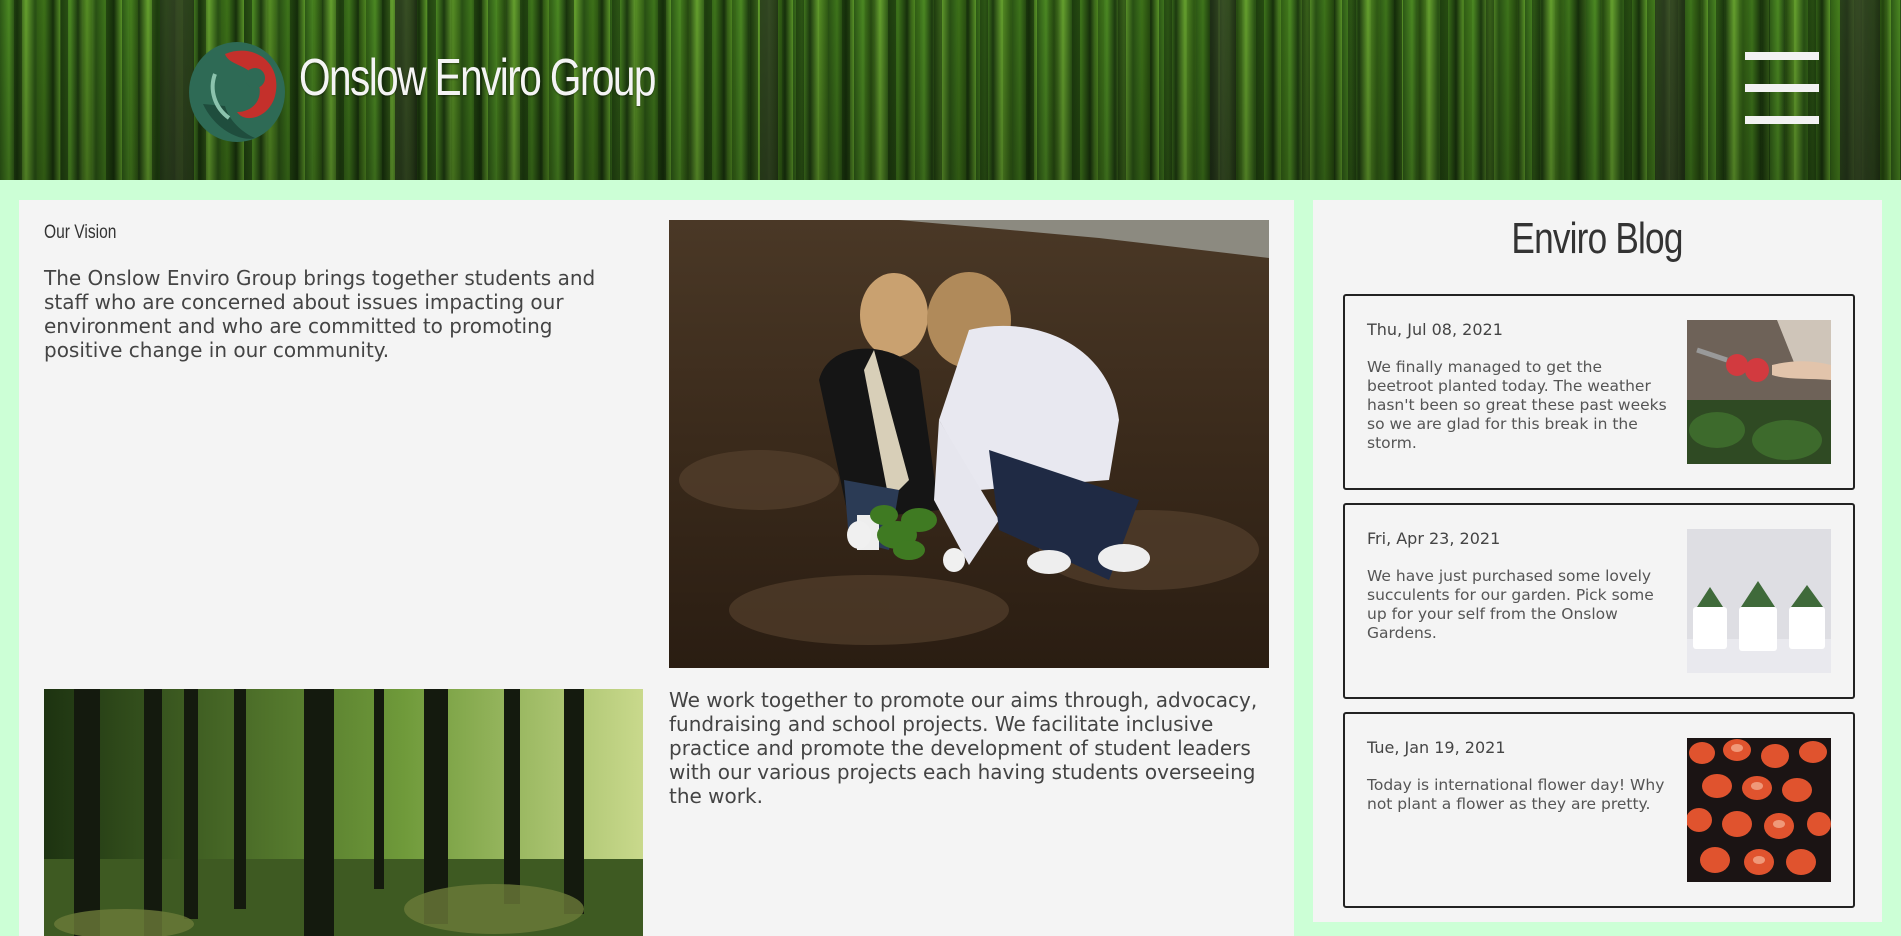 The height and width of the screenshot is (936, 1901). Describe the element at coordinates (237, 90) in the screenshot. I see `koru-bird-logo-icon` at that location.